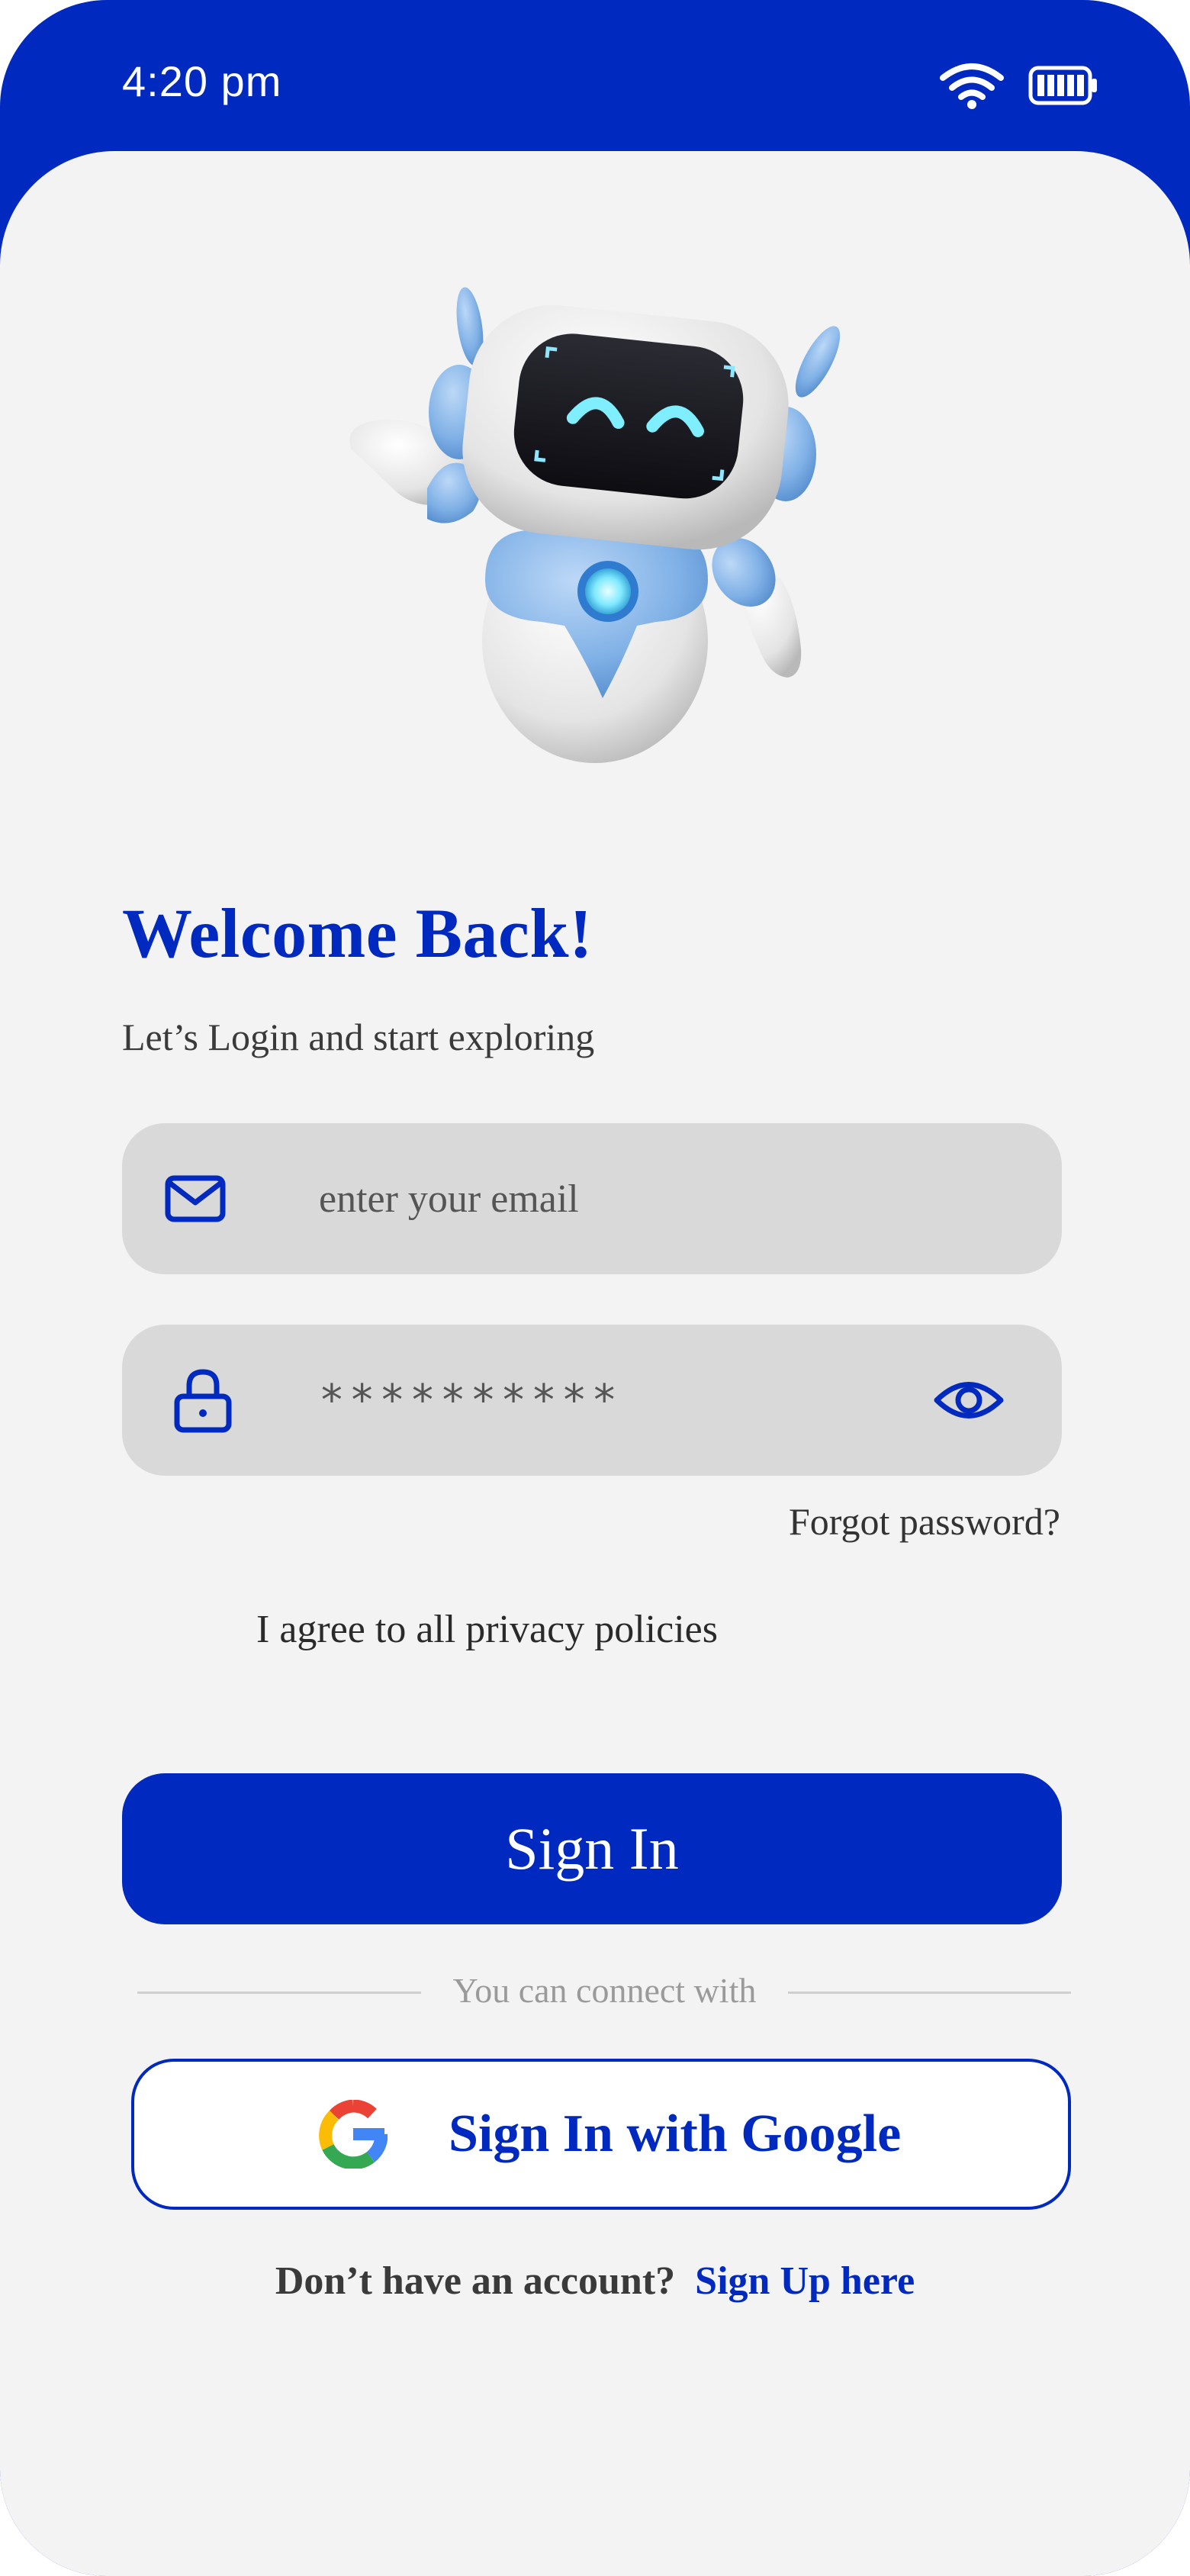 The image size is (1190, 2576). Describe the element at coordinates (487, 1629) in the screenshot. I see `privacy-label: I agree to all privacy policies` at that location.